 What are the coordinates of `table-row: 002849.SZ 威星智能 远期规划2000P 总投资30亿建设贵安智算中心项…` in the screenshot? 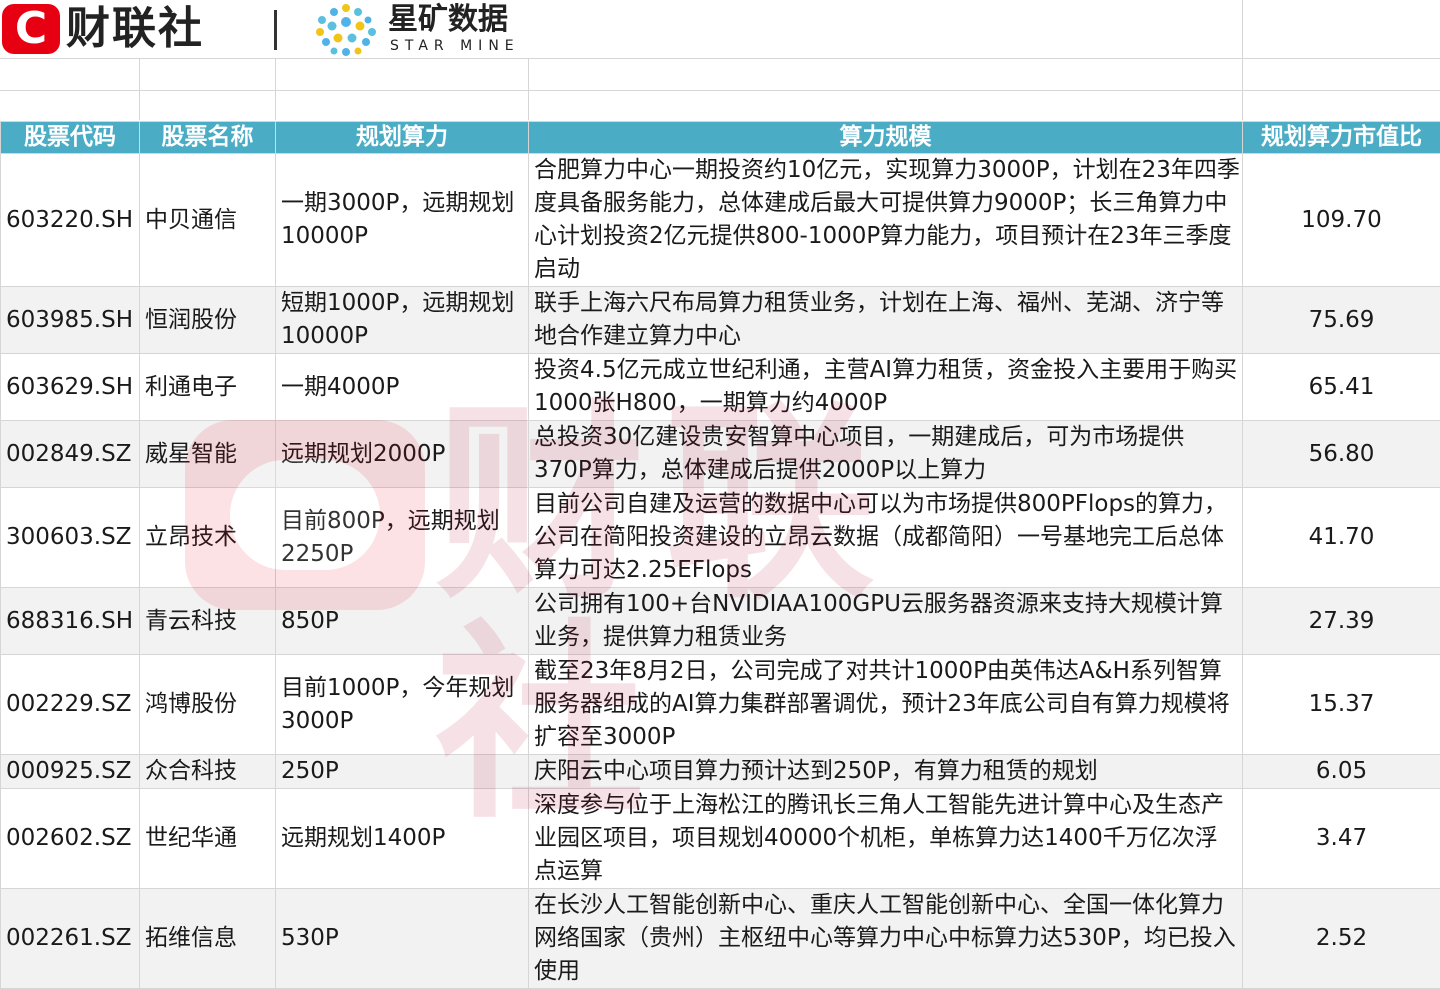 It's located at (720, 454).